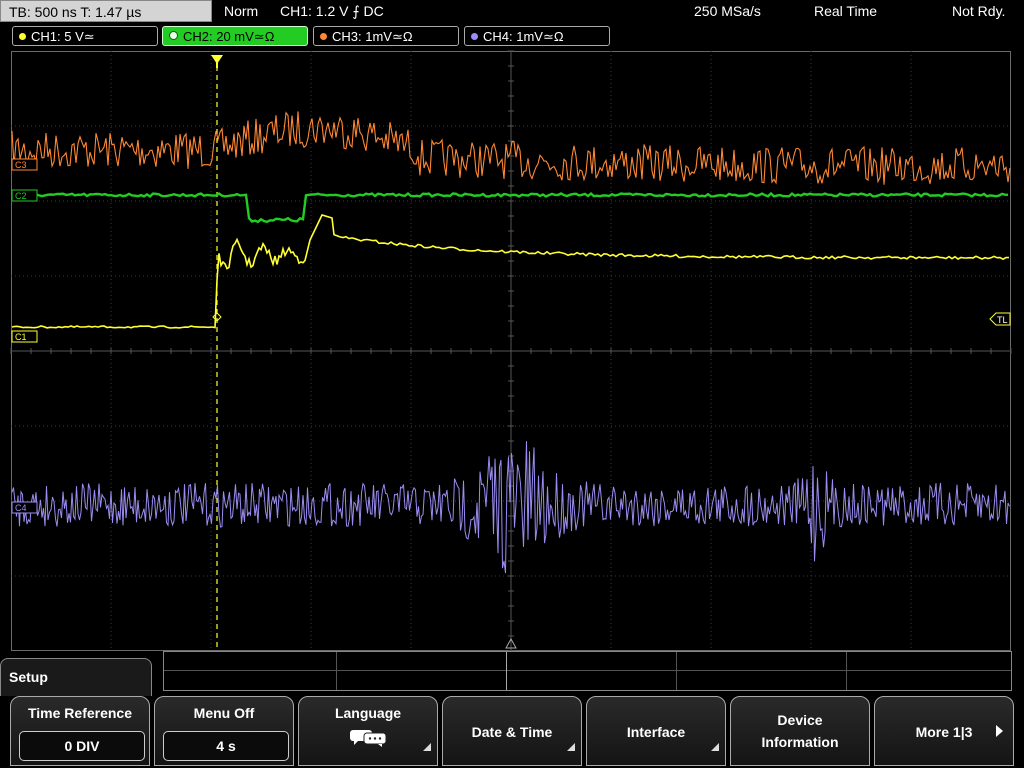 Image resolution: width=1024 pixels, height=768 pixels. I want to click on date-time-button: Date & Time, so click(512, 731).